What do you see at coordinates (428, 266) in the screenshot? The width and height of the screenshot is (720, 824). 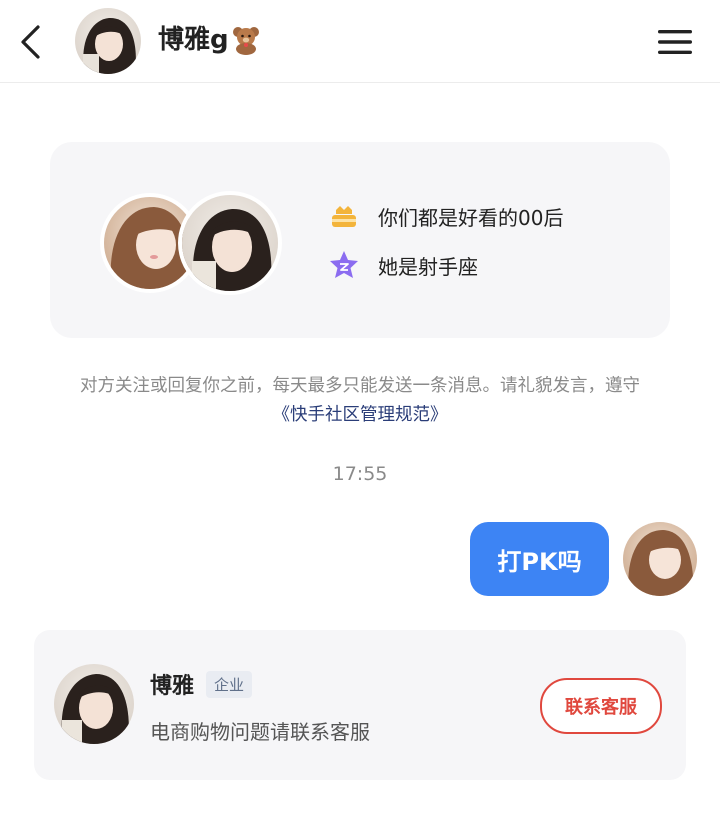 I see `tag-zodiac-text: 她是射手座` at bounding box center [428, 266].